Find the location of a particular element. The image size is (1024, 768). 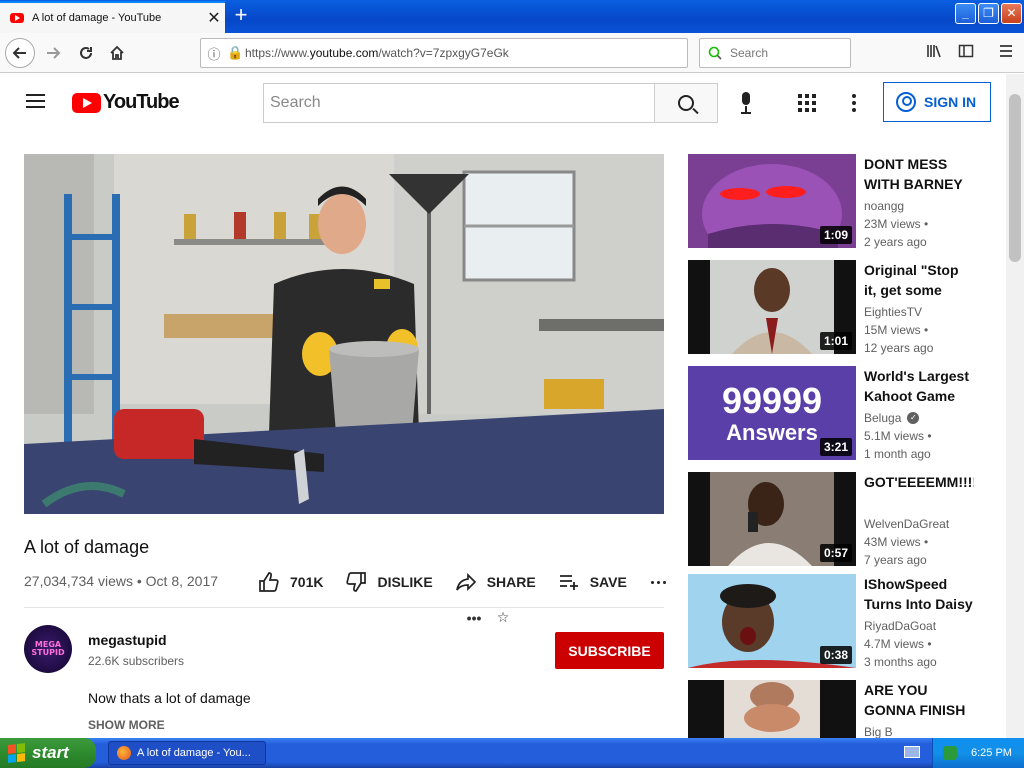

scrollbar-thumb is located at coordinates (1015, 178).